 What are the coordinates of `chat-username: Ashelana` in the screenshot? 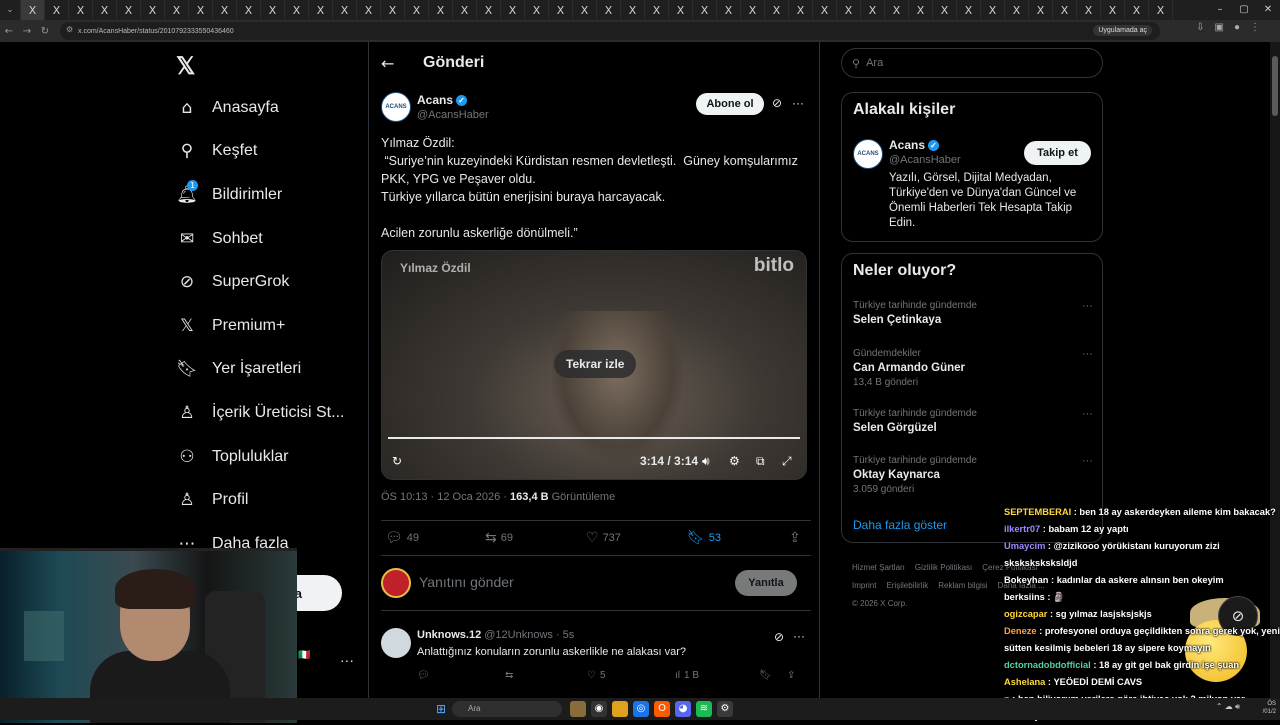 It's located at (1024, 682).